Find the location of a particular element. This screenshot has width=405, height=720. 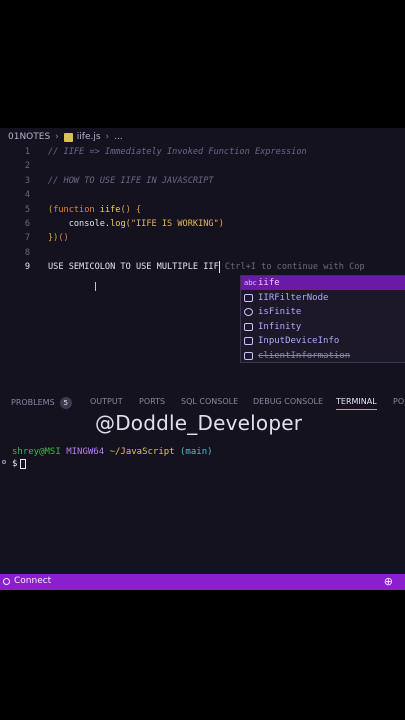

terminal-prompt-line: shrey@MSI MINGW64 ~/JavaScript (main) is located at coordinates (112, 452).